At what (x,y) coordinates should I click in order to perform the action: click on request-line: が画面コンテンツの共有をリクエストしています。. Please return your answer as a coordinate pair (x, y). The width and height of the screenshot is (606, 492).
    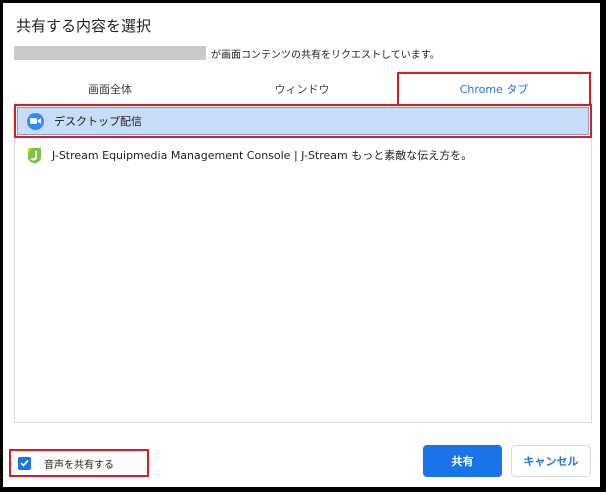
    Looking at the image, I should click on (227, 53).